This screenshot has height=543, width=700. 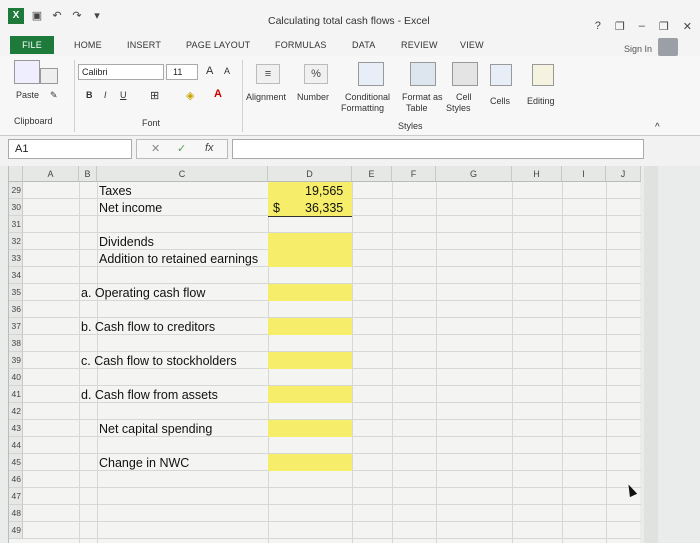 What do you see at coordinates (324, 191) in the screenshot?
I see `cell-d29: 19,565` at bounding box center [324, 191].